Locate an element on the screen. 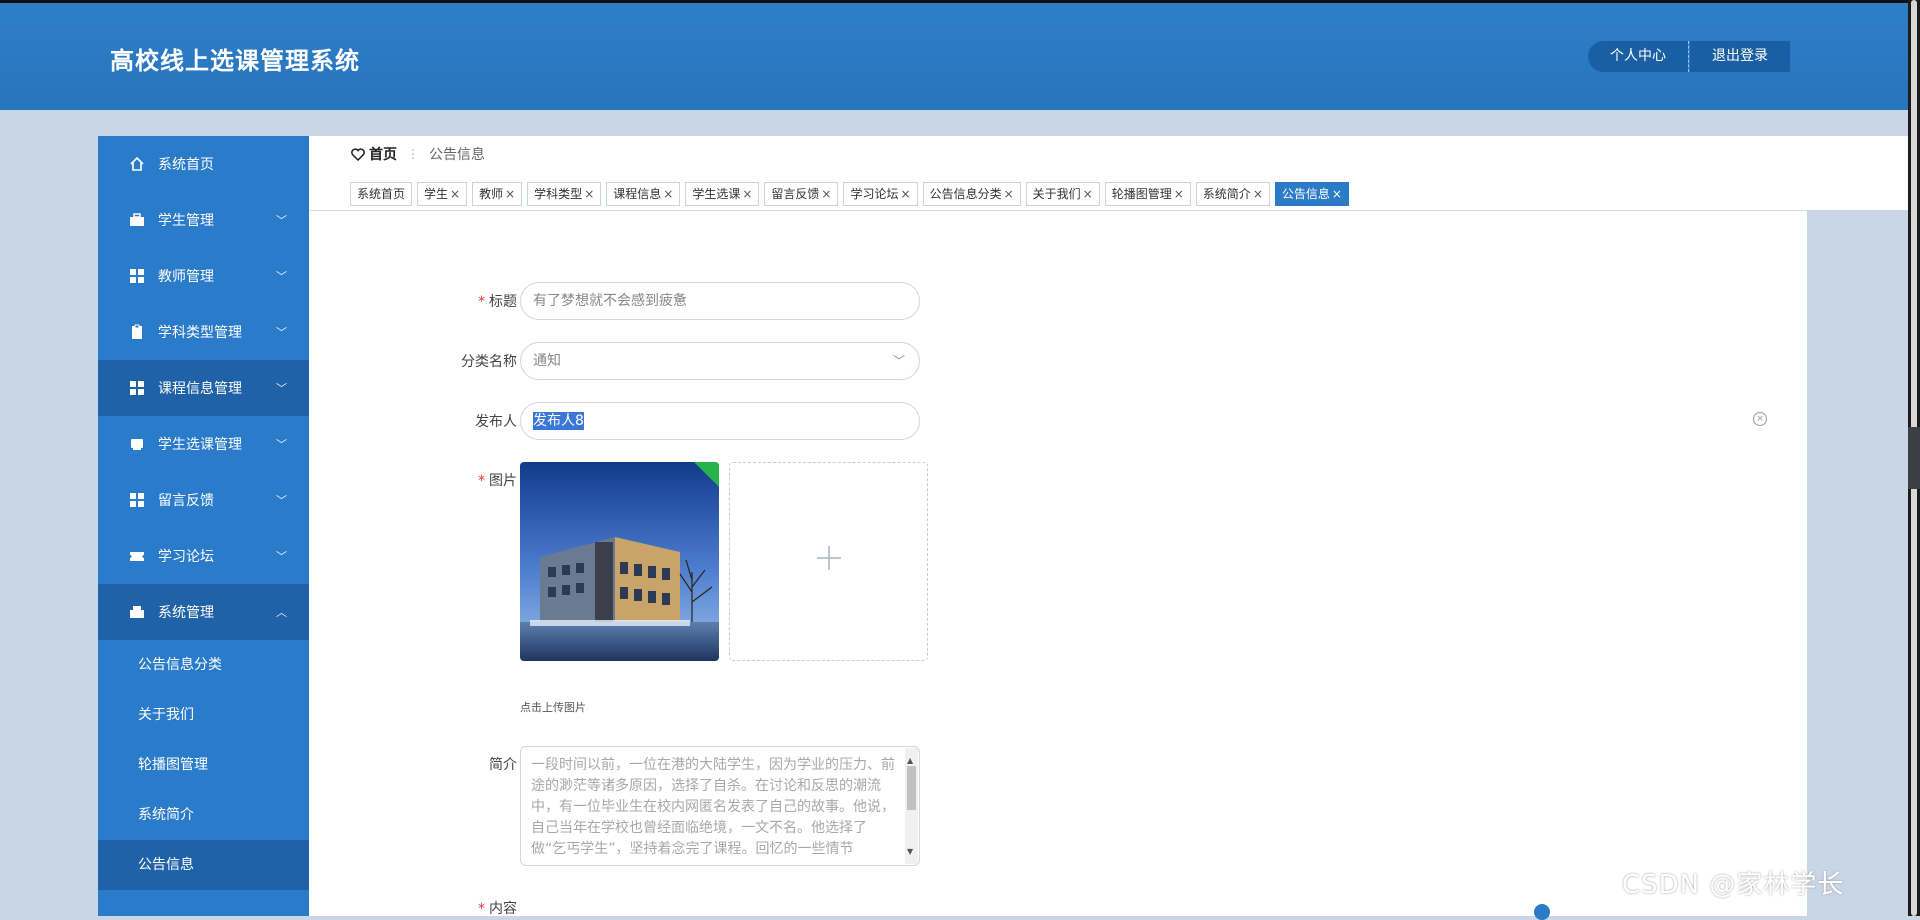 Image resolution: width=1920 pixels, height=920 pixels. personal-center-button: 个人中心 is located at coordinates (1638, 56).